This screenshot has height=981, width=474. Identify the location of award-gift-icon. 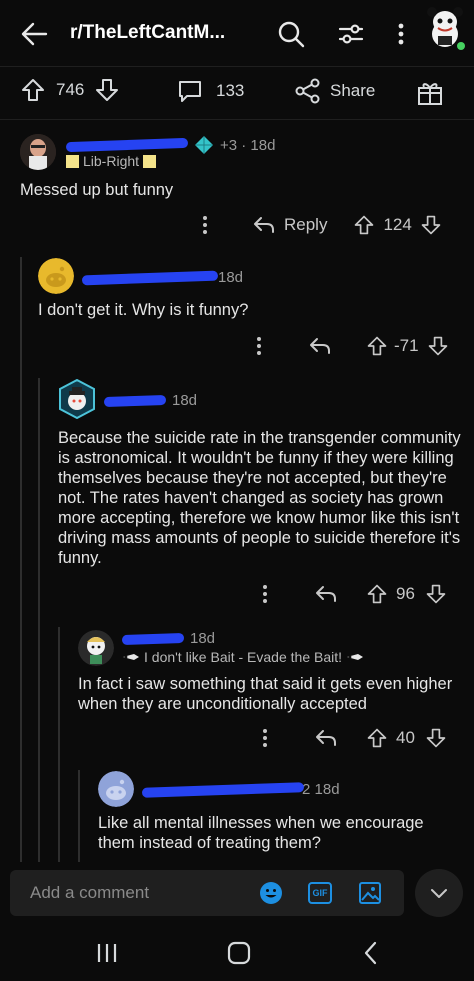
(430, 93).